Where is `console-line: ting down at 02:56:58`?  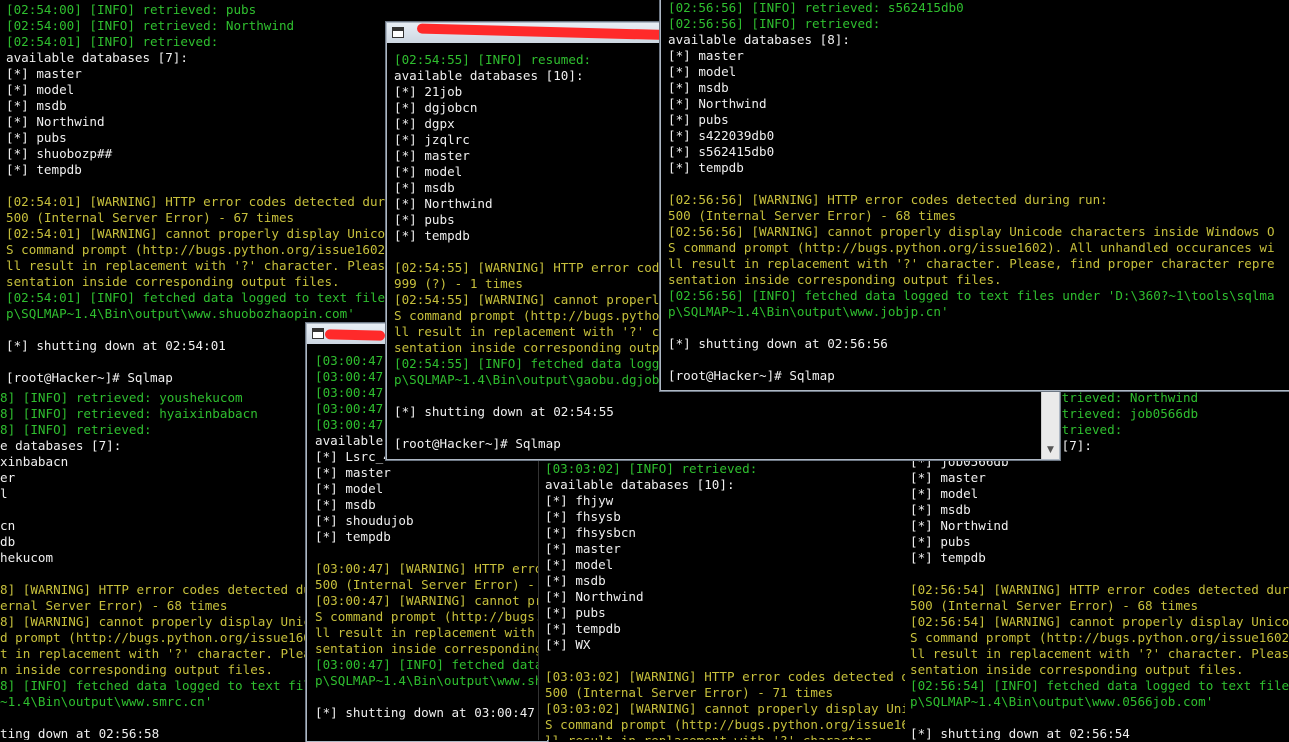 console-line: ting down at 02:56:58 is located at coordinates (80, 733).